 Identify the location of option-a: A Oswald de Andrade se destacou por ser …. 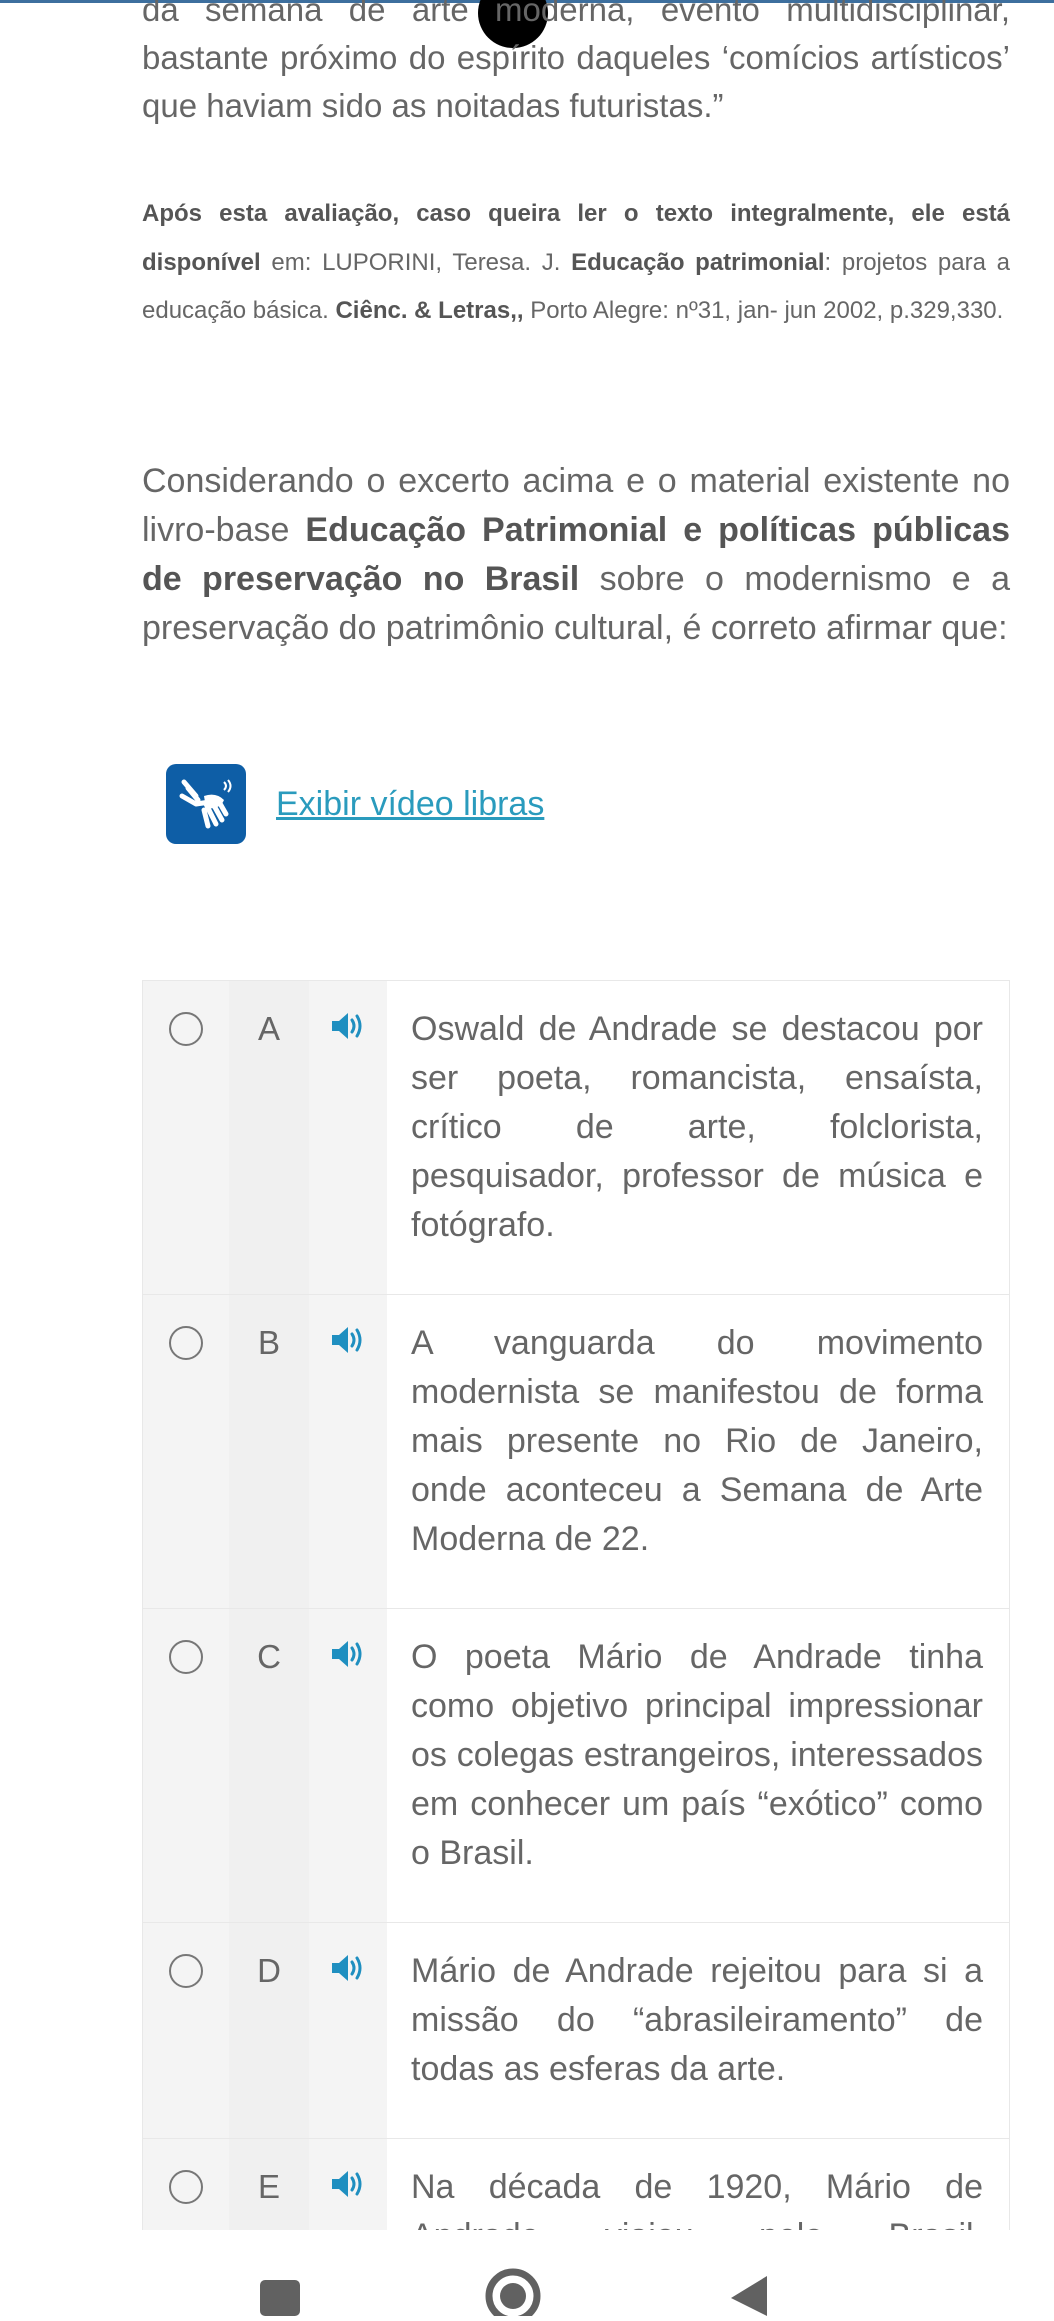
(576, 1138).